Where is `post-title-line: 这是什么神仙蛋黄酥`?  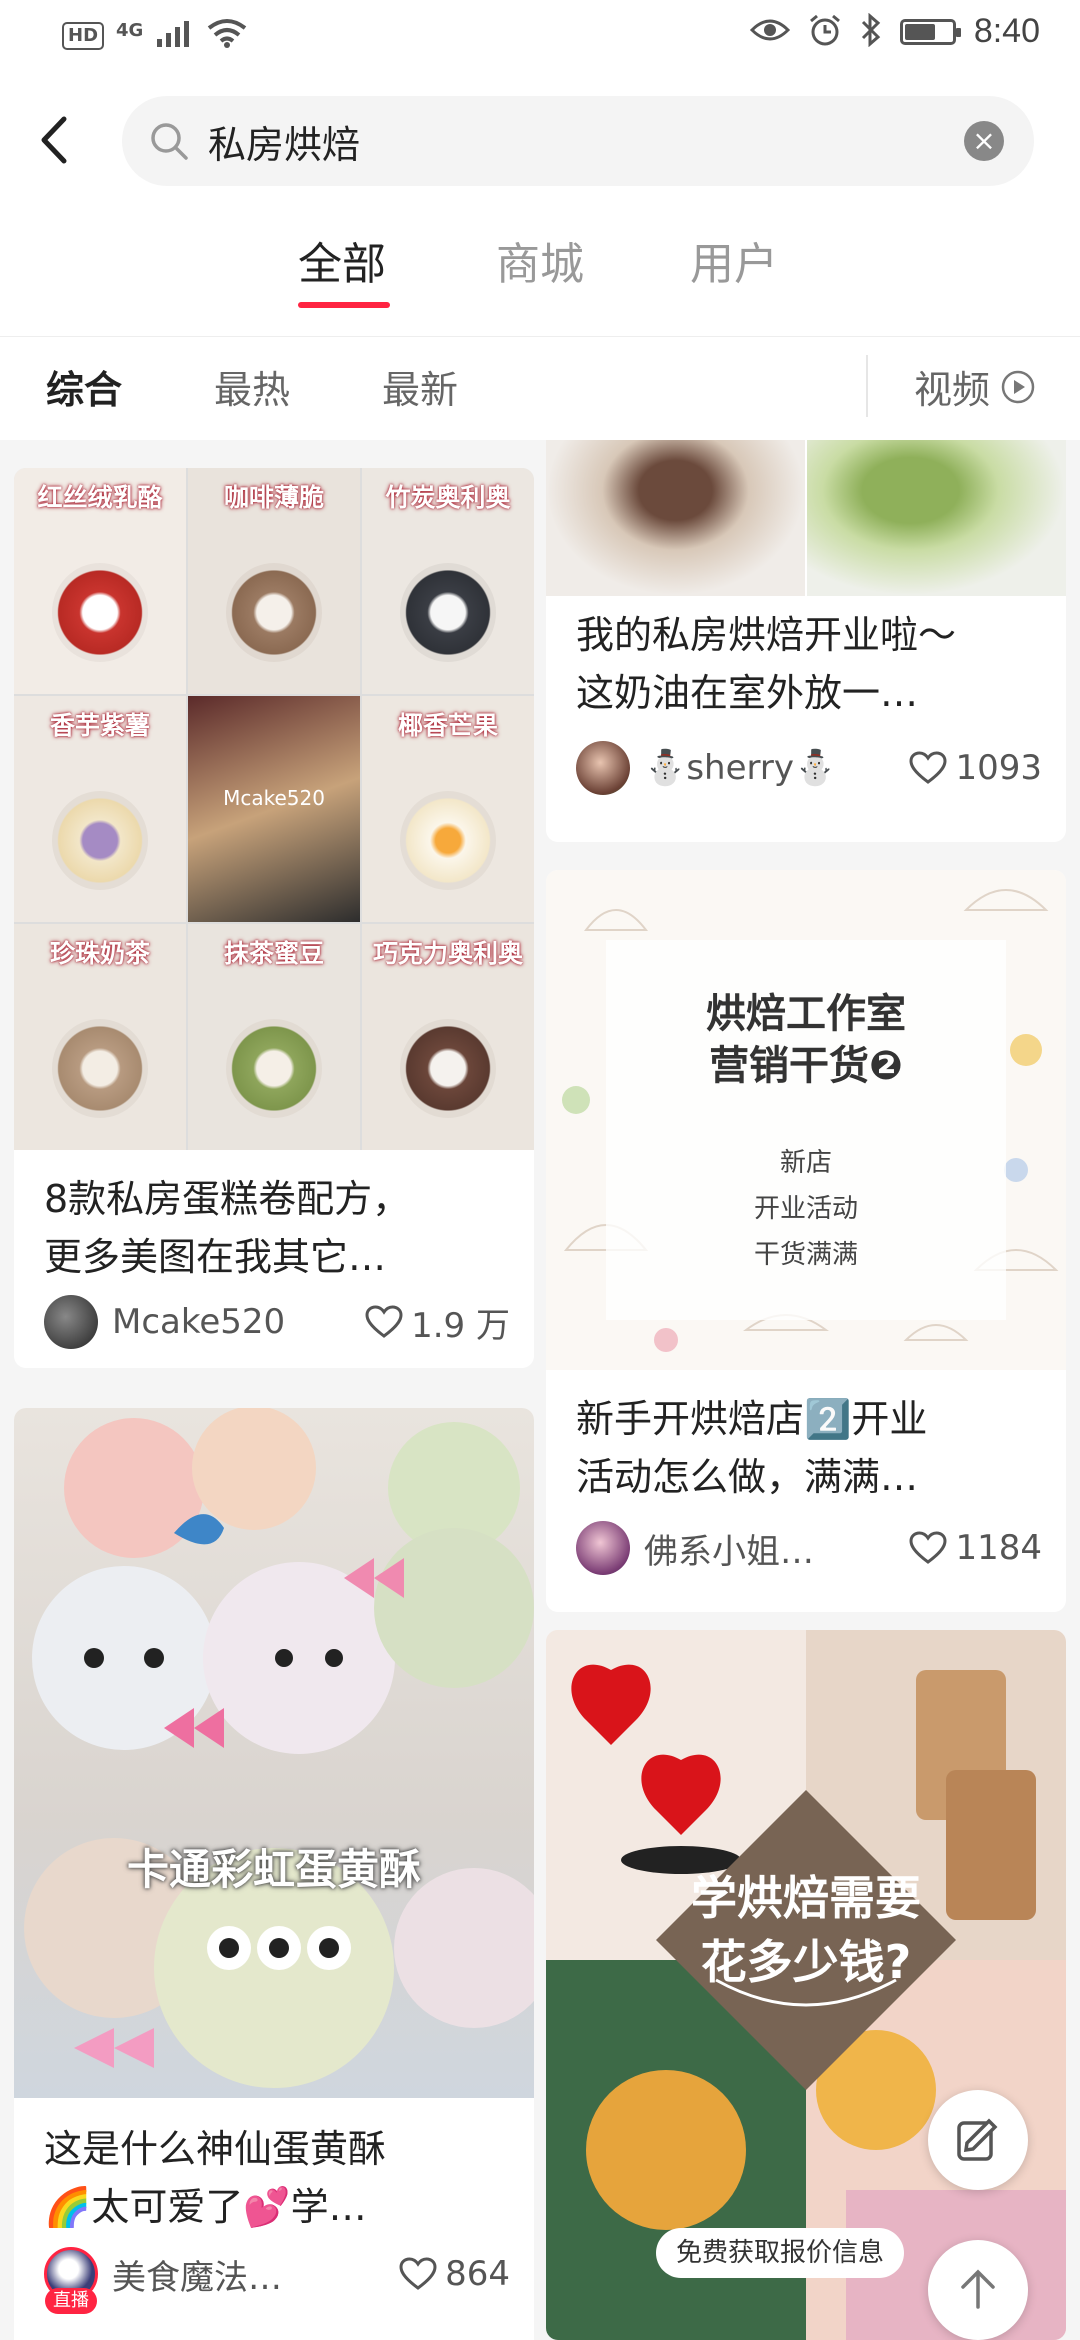 post-title-line: 这是什么神仙蛋黄酥 is located at coordinates (215, 2149).